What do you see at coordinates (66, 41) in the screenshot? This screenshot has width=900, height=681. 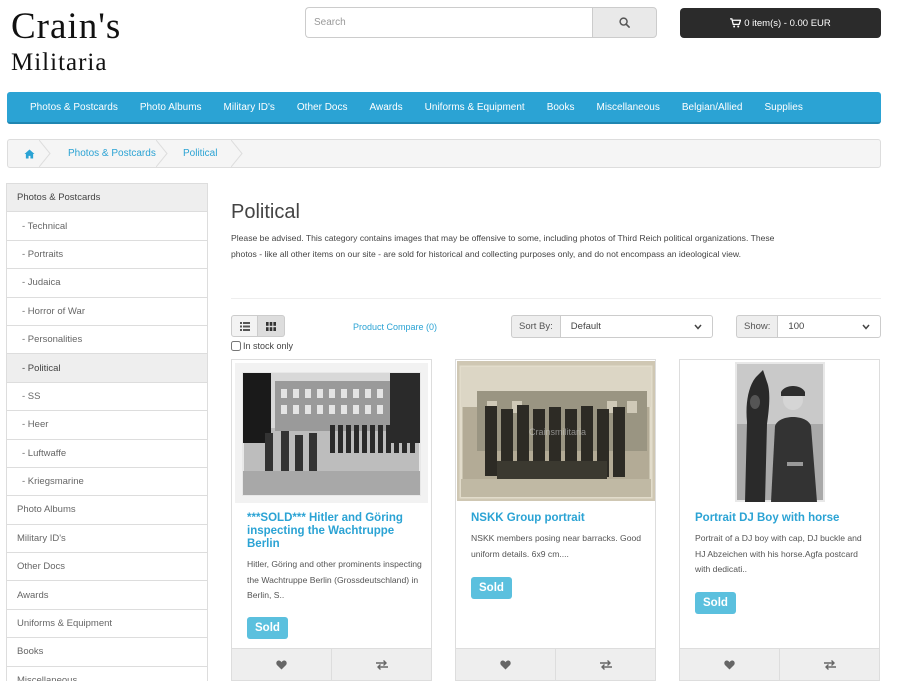 I see `site-logo: Crain's Militaria` at bounding box center [66, 41].